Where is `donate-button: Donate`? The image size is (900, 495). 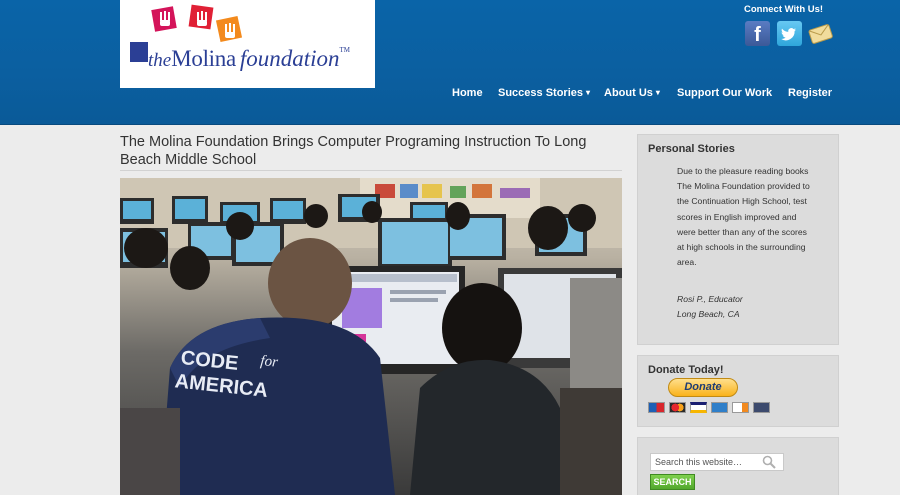 donate-button: Donate is located at coordinates (703, 387).